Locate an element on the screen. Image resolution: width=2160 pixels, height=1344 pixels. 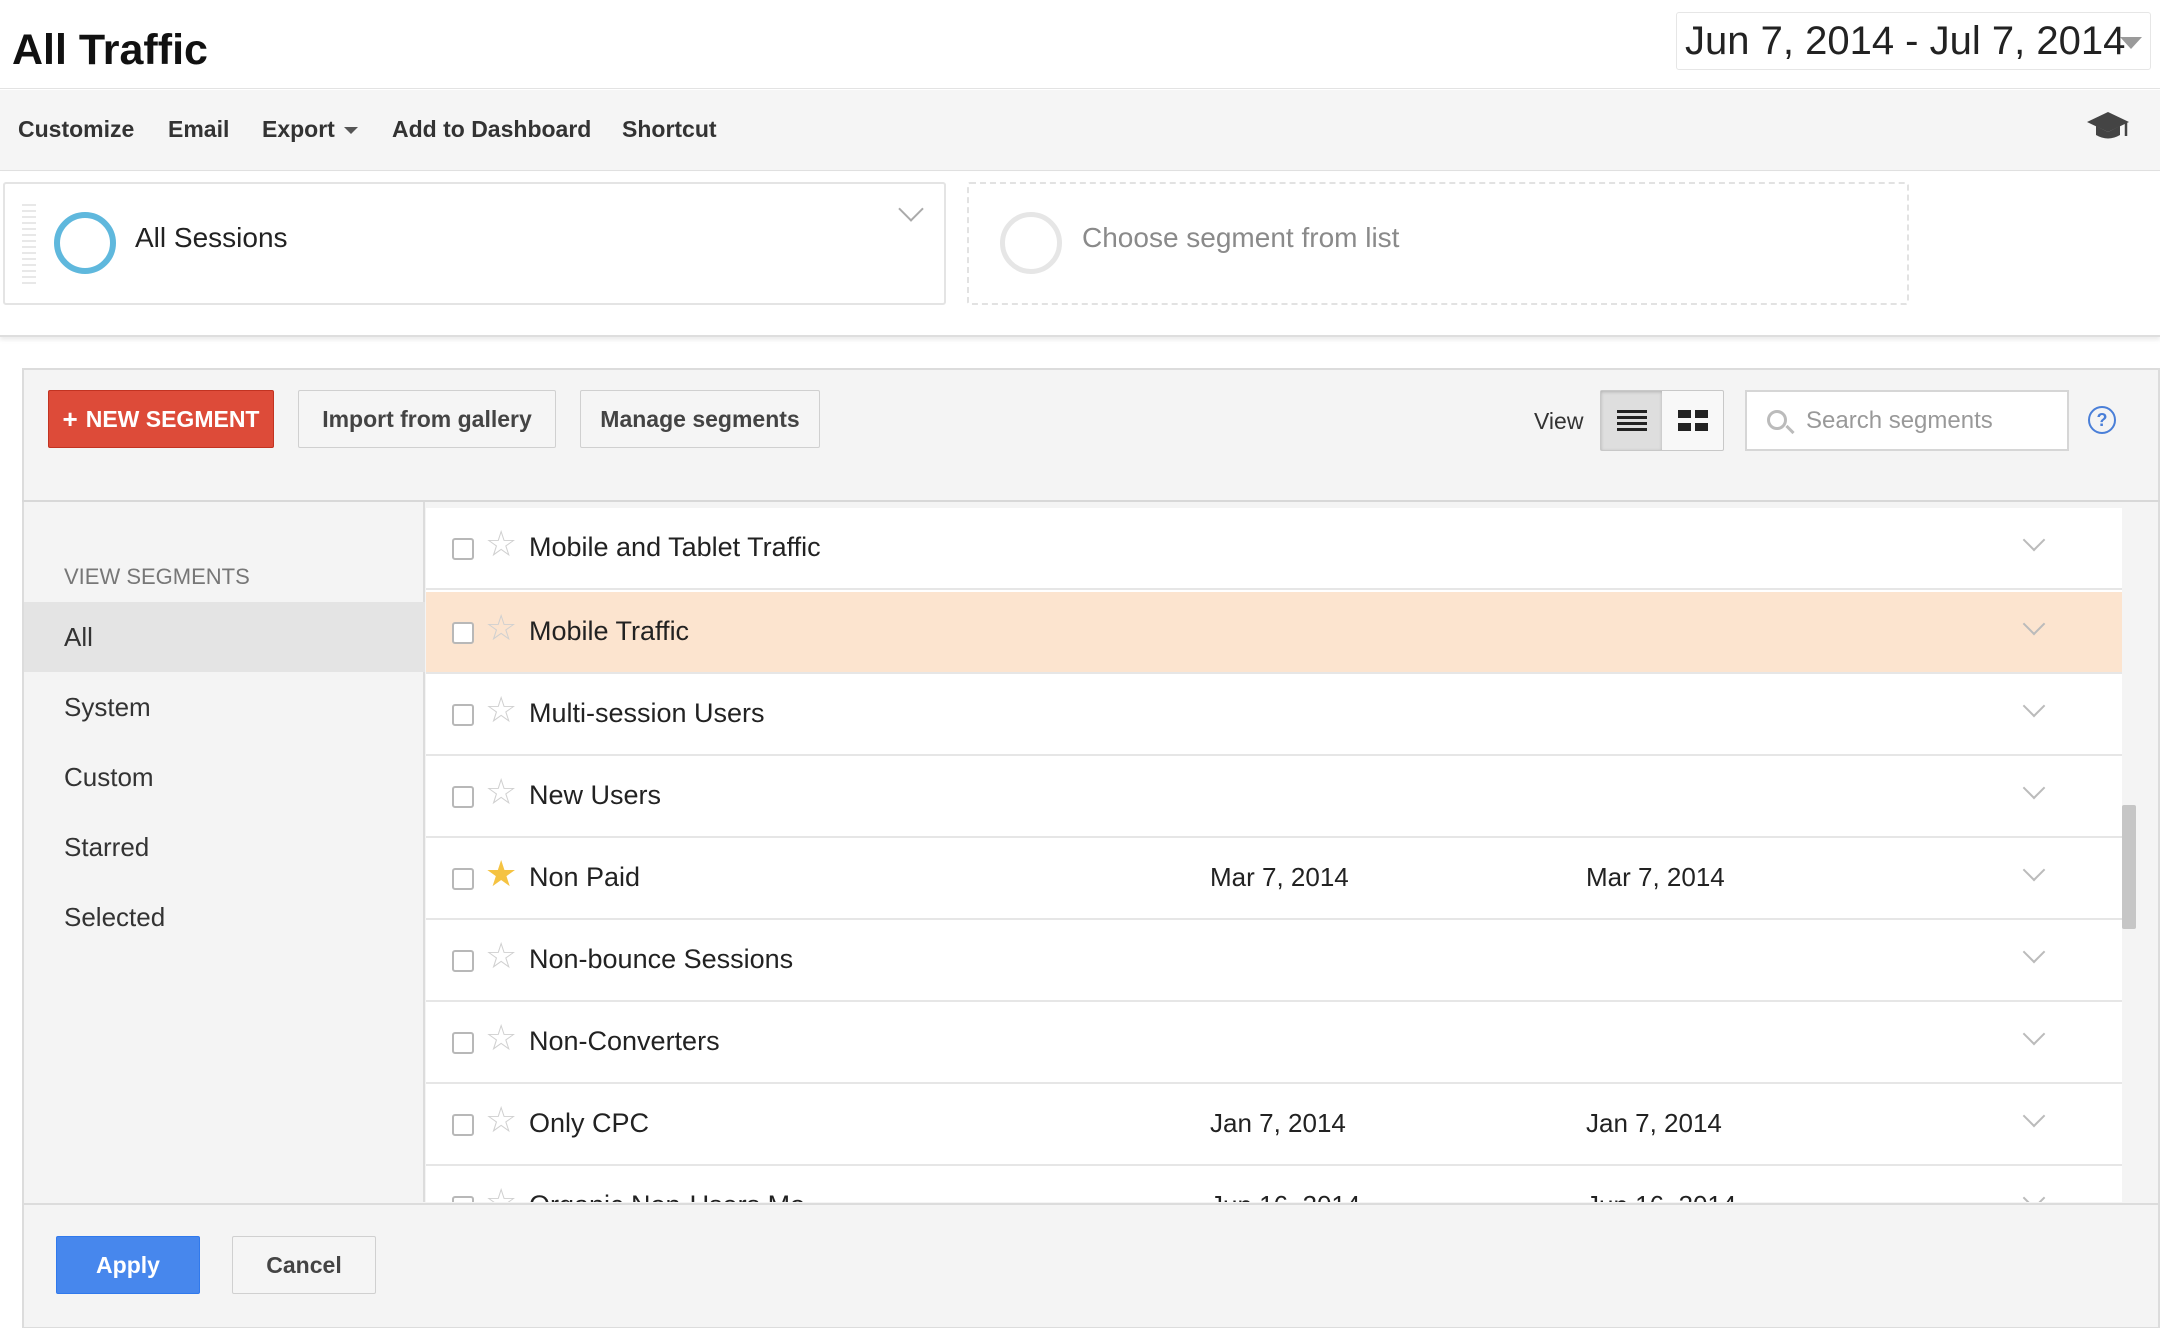
segment-modified-date: Jan 7, 2014 is located at coordinates (1654, 1123).